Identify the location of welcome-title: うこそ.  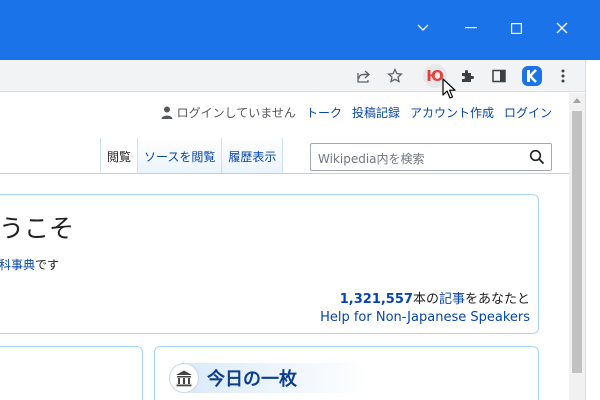
(37, 228).